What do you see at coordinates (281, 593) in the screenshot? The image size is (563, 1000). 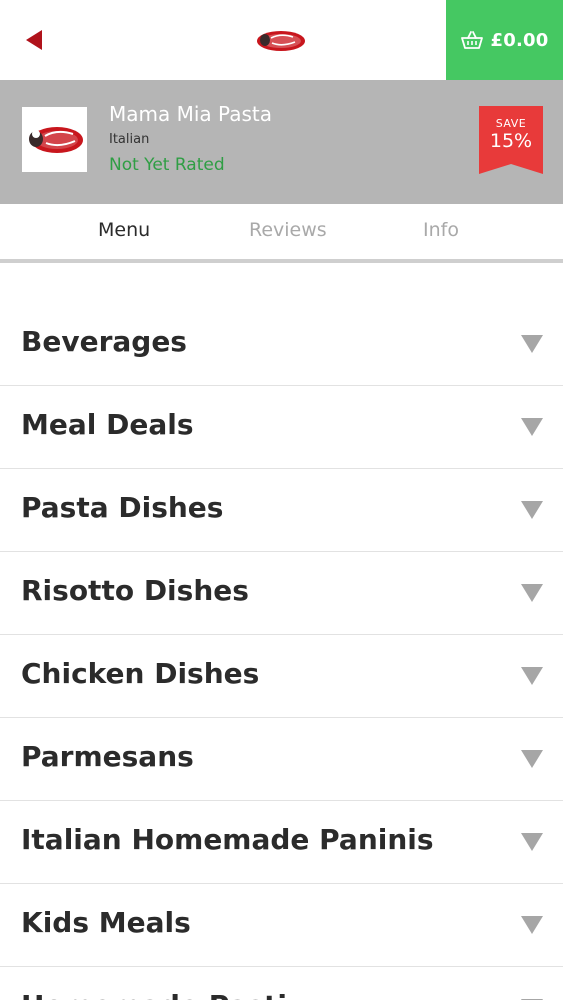 I see `menu-category-risotto-dishes: Risotto Dishes` at bounding box center [281, 593].